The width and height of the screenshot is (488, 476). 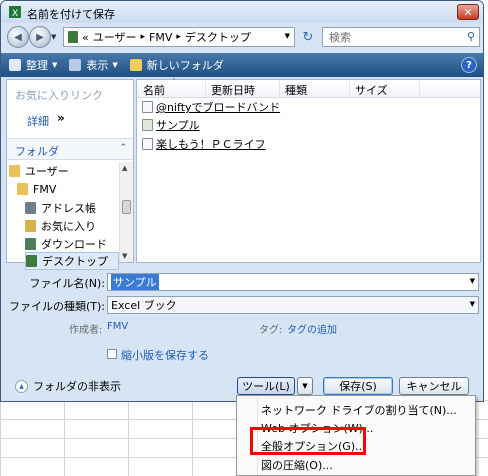 I want to click on search-icon: ⚲, so click(x=471, y=36).